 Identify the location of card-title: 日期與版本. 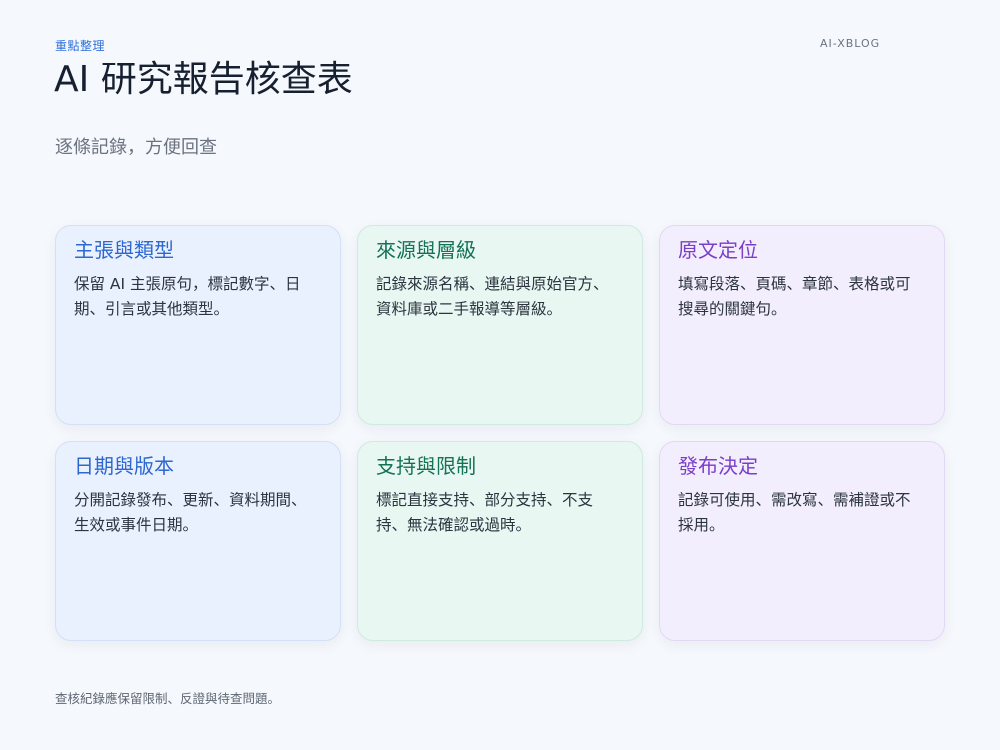
(124, 466).